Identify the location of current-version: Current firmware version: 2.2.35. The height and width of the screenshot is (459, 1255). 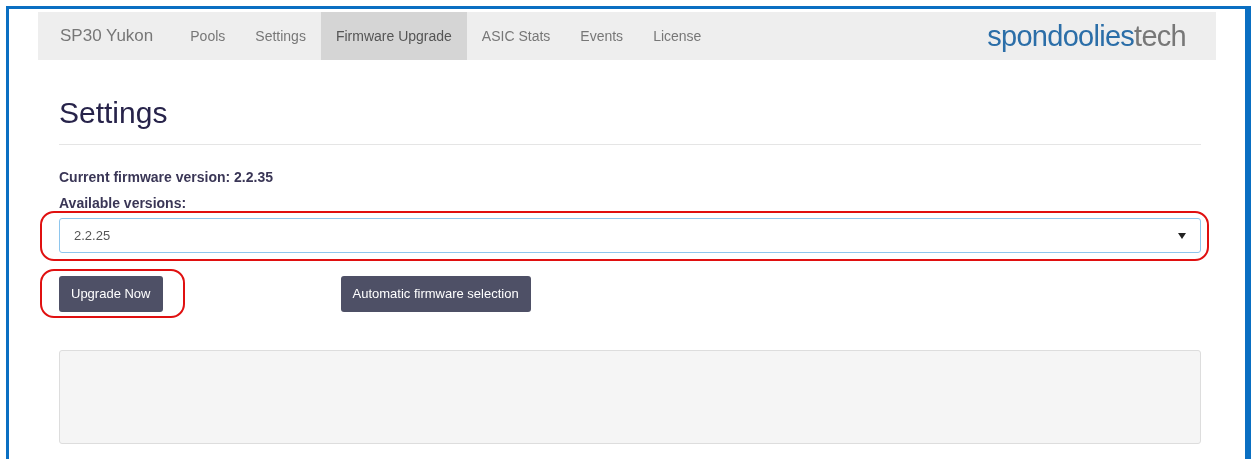
(166, 177).